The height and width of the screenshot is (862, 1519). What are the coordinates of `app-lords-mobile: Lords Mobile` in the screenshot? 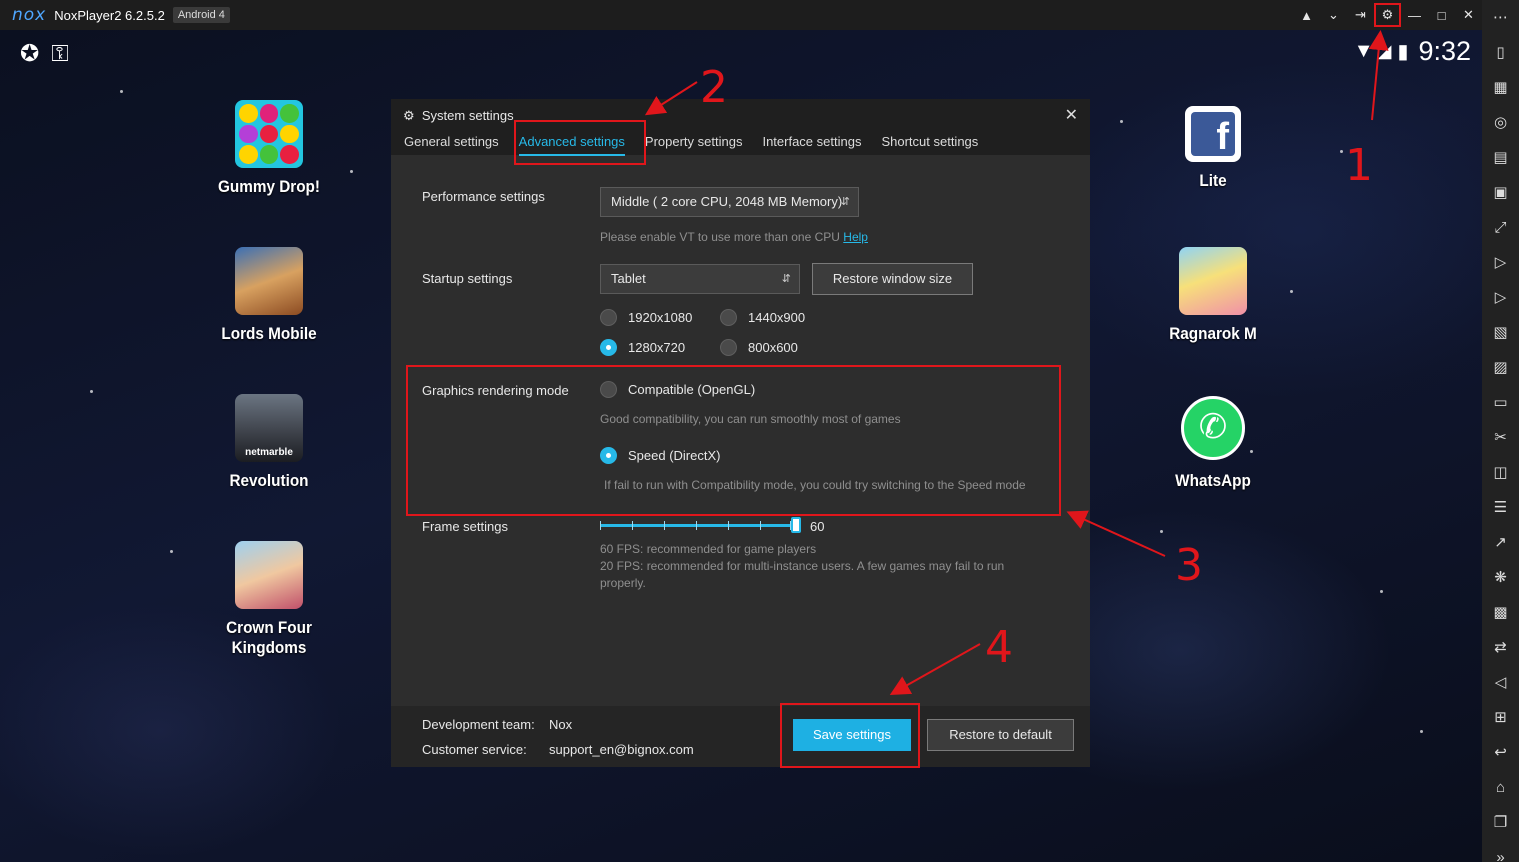 It's located at (269, 295).